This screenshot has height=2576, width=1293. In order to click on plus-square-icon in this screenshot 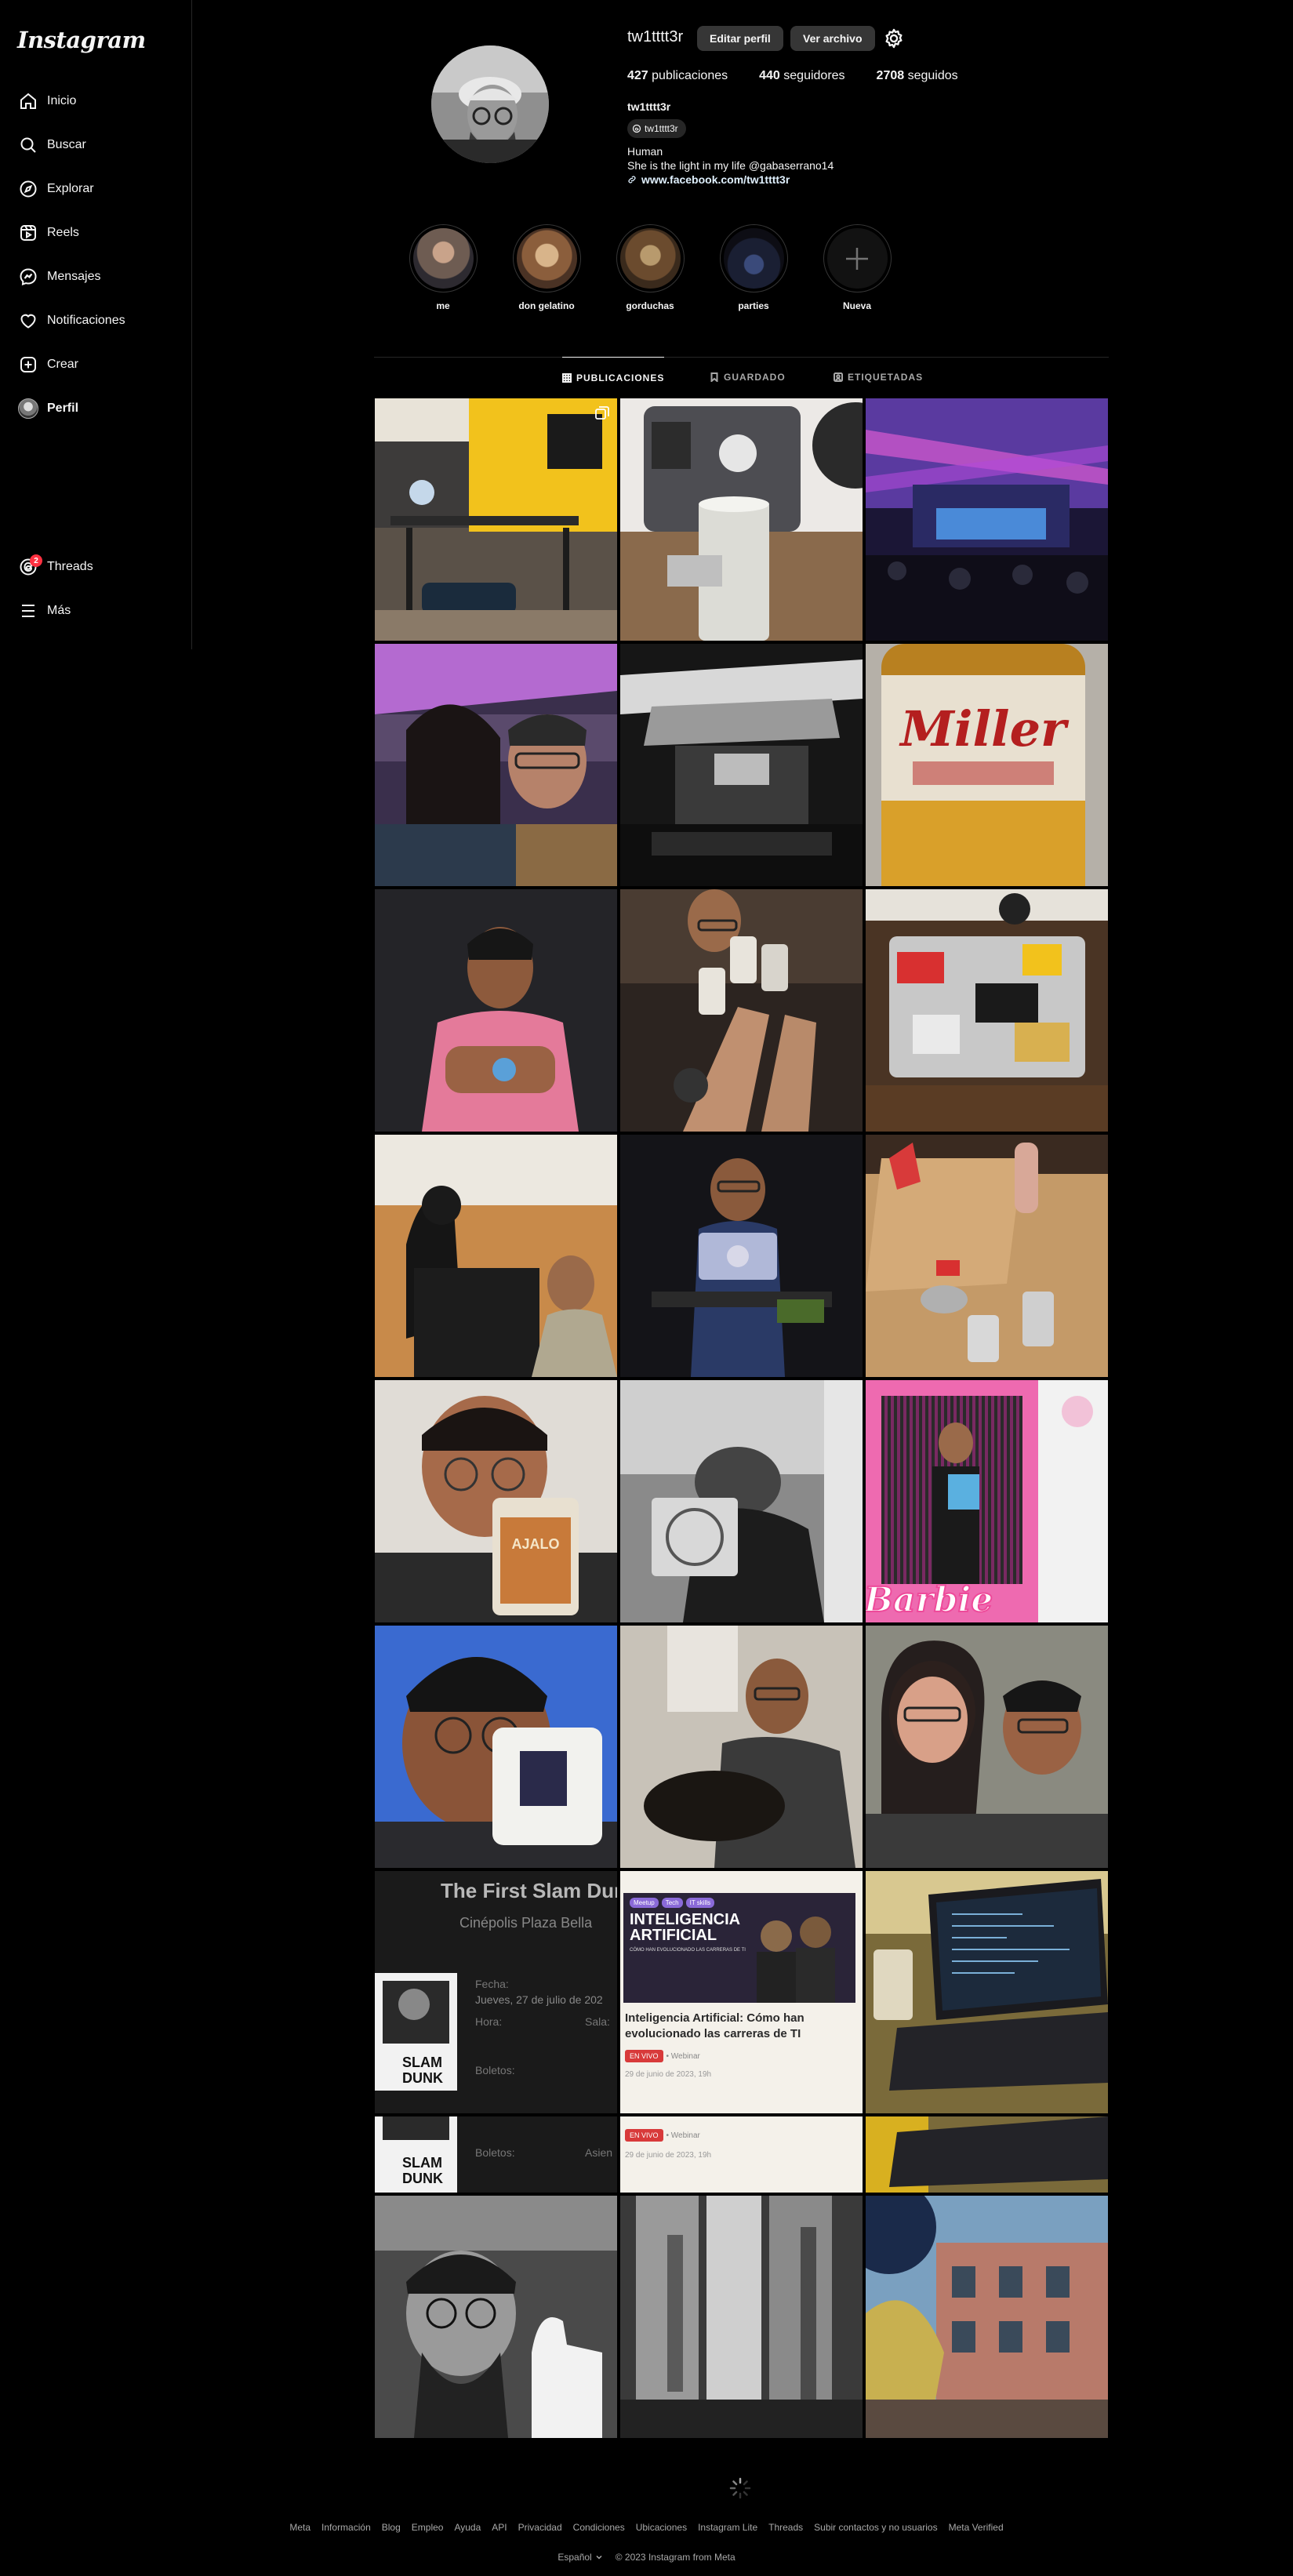, I will do `click(28, 364)`.